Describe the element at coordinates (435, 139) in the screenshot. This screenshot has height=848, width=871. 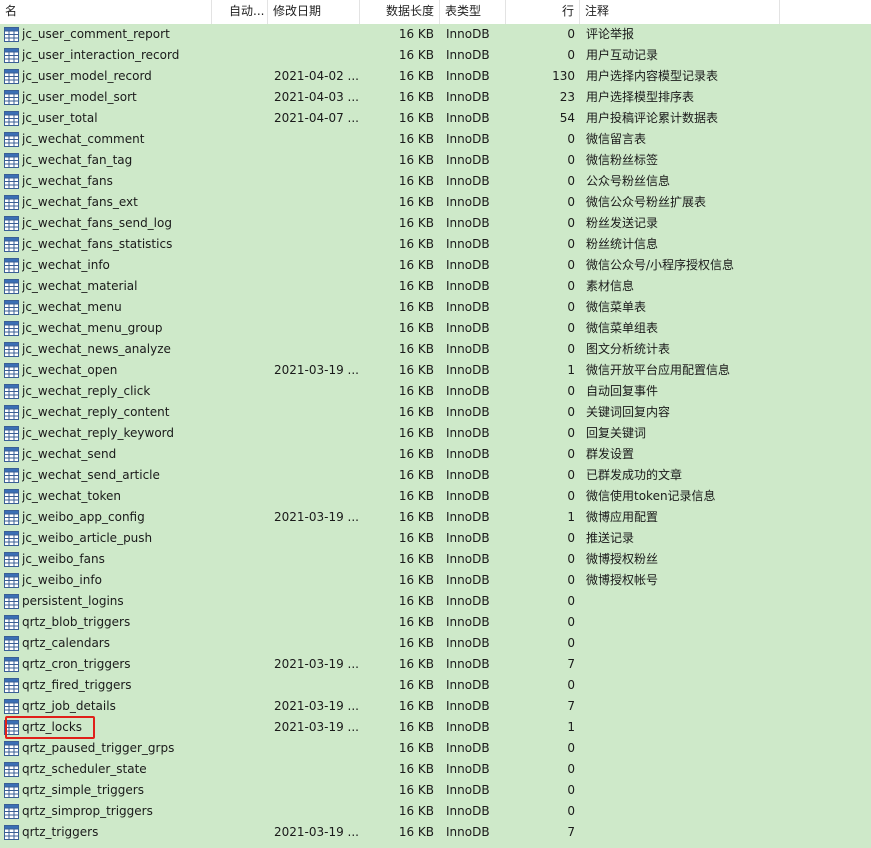
I see `table-row: jc_wechat_comment 16 KB InnoDB 0 微信留言表` at that location.